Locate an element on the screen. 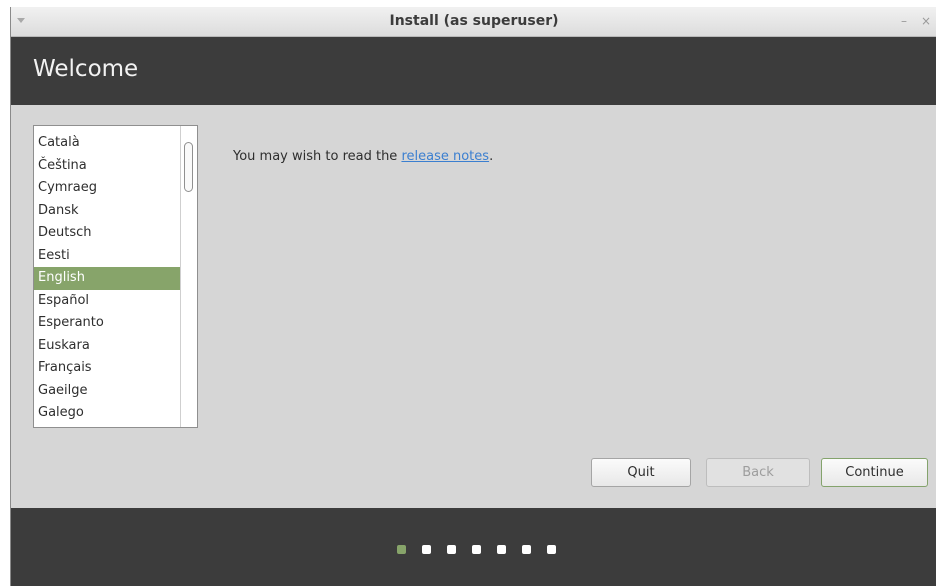  footer-bar is located at coordinates (473, 547).